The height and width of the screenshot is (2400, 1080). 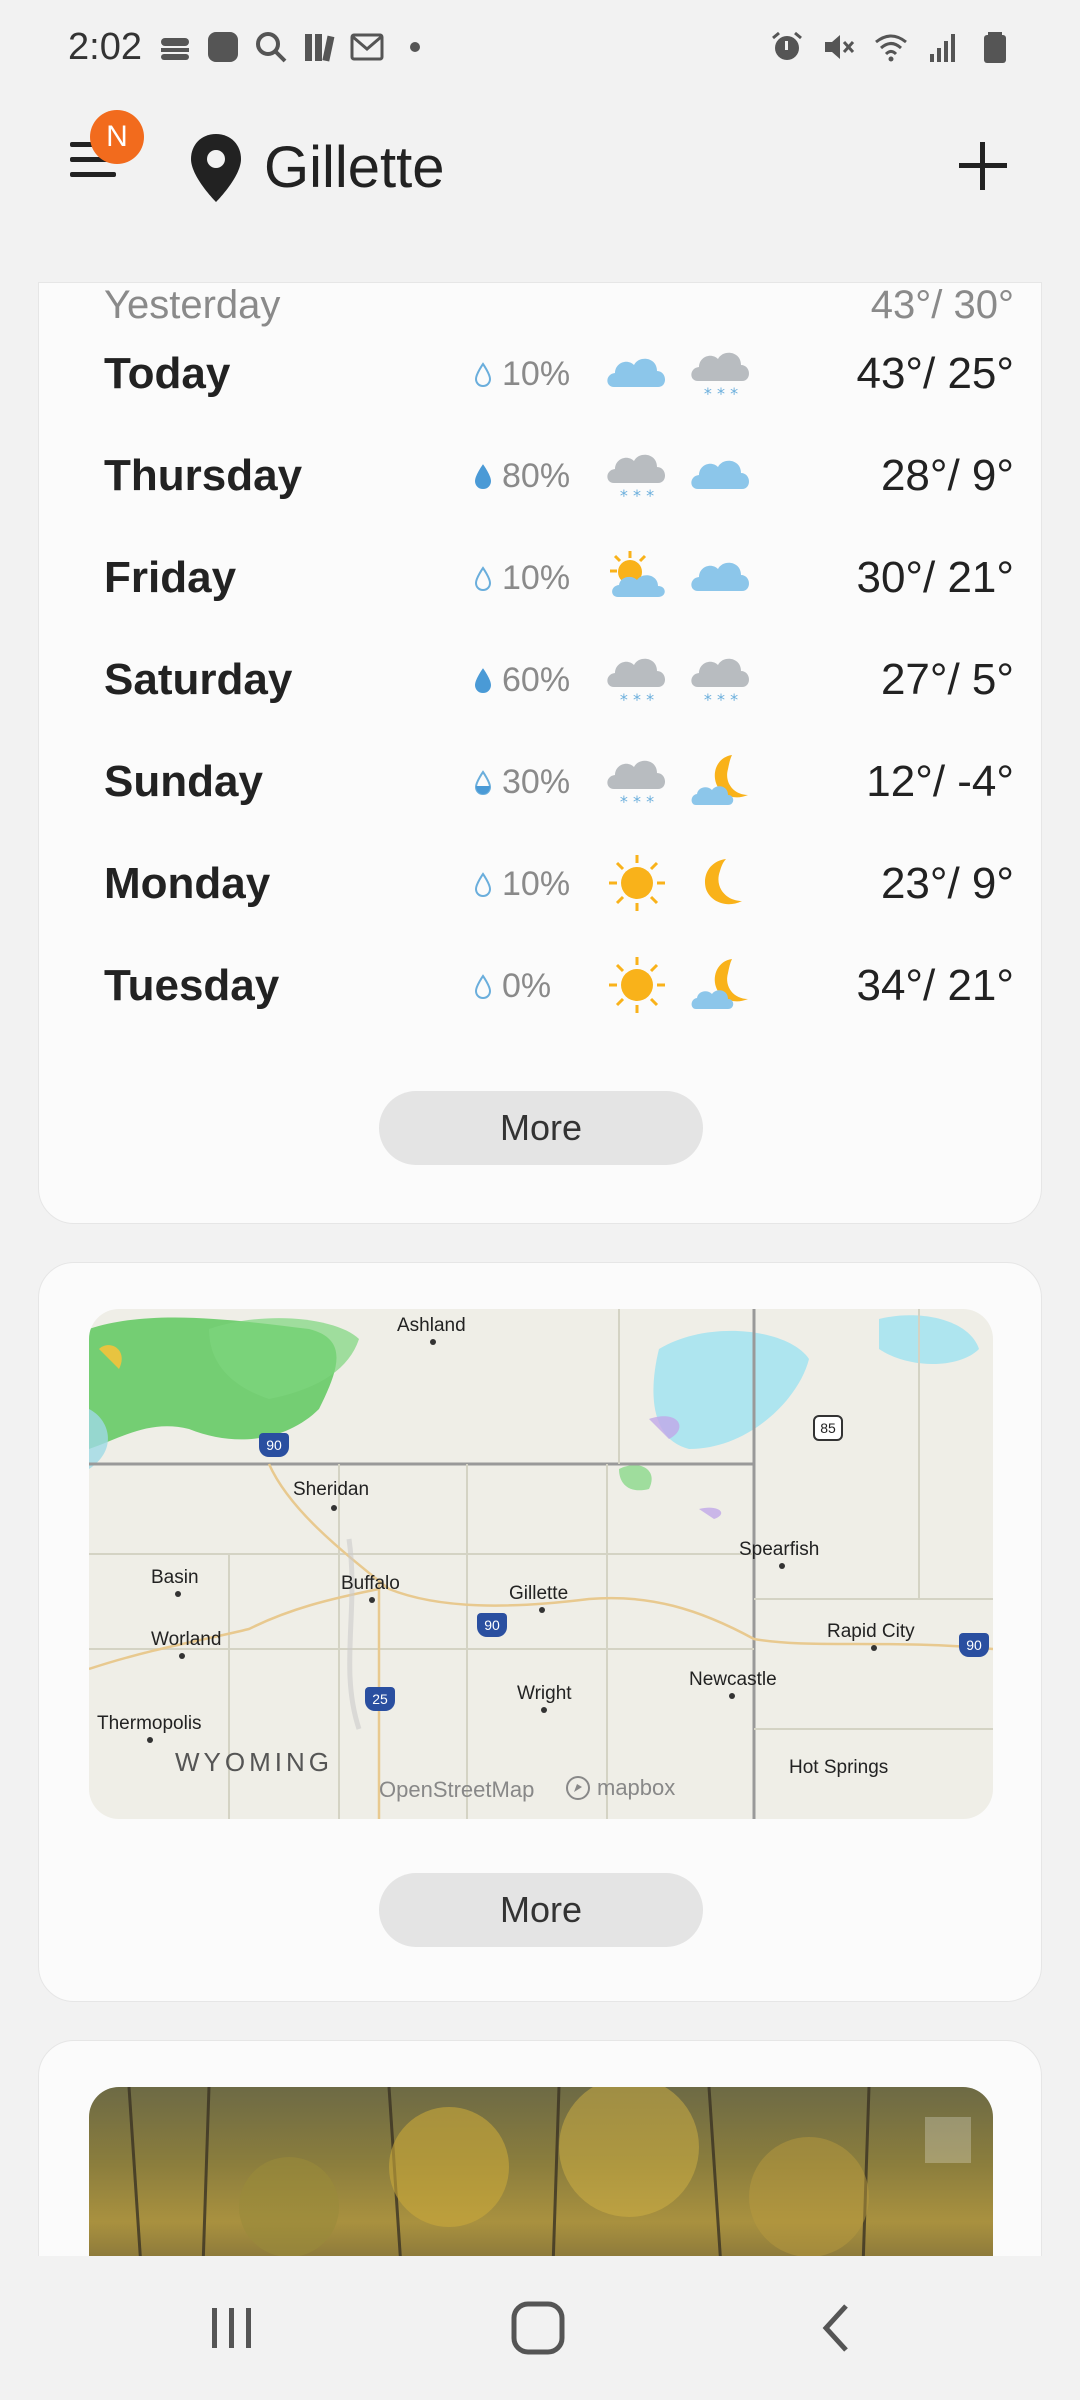 What do you see at coordinates (232, 2328) in the screenshot?
I see `recent-apps-icon` at bounding box center [232, 2328].